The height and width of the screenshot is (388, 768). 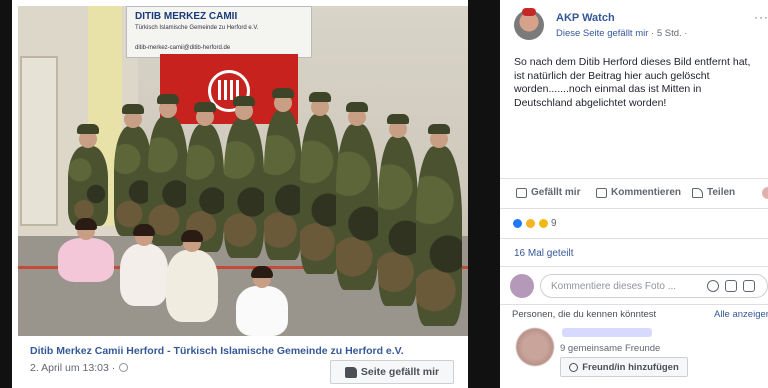 I want to click on emoji-icon, so click(x=713, y=286).